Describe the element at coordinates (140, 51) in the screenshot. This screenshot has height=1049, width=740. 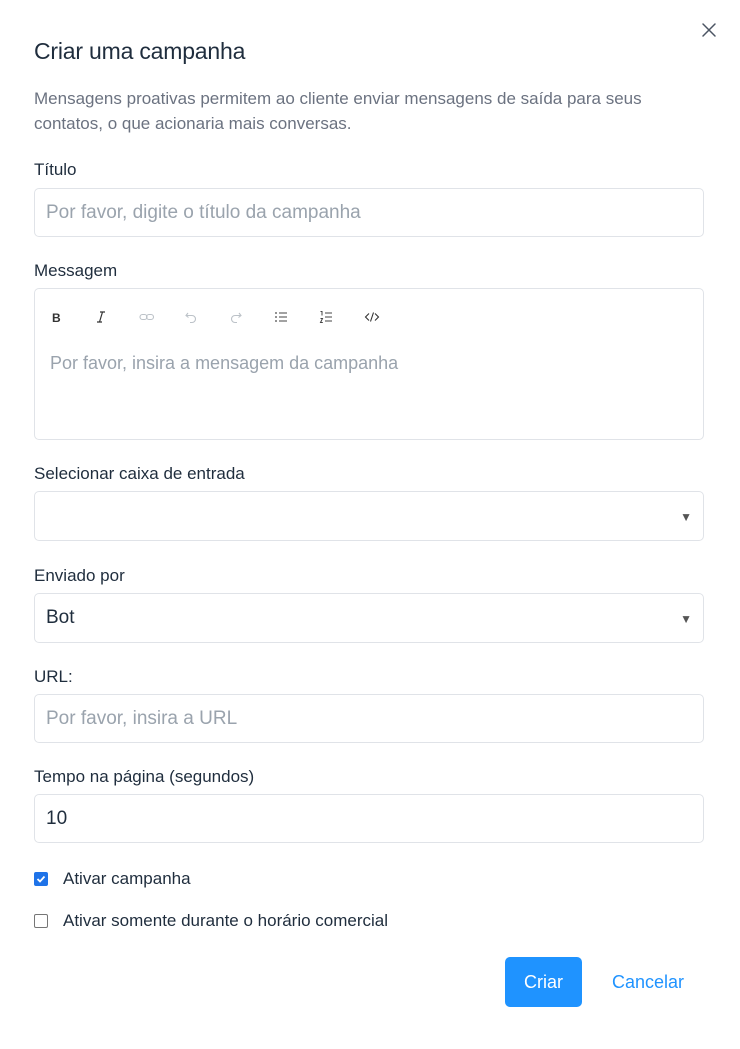
I see `modal-title: Criar uma campanha` at that location.